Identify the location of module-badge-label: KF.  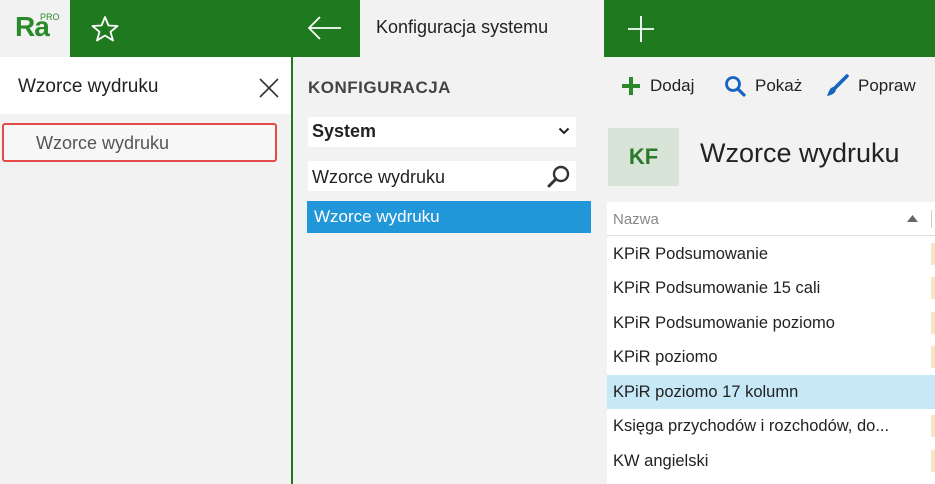
(643, 156).